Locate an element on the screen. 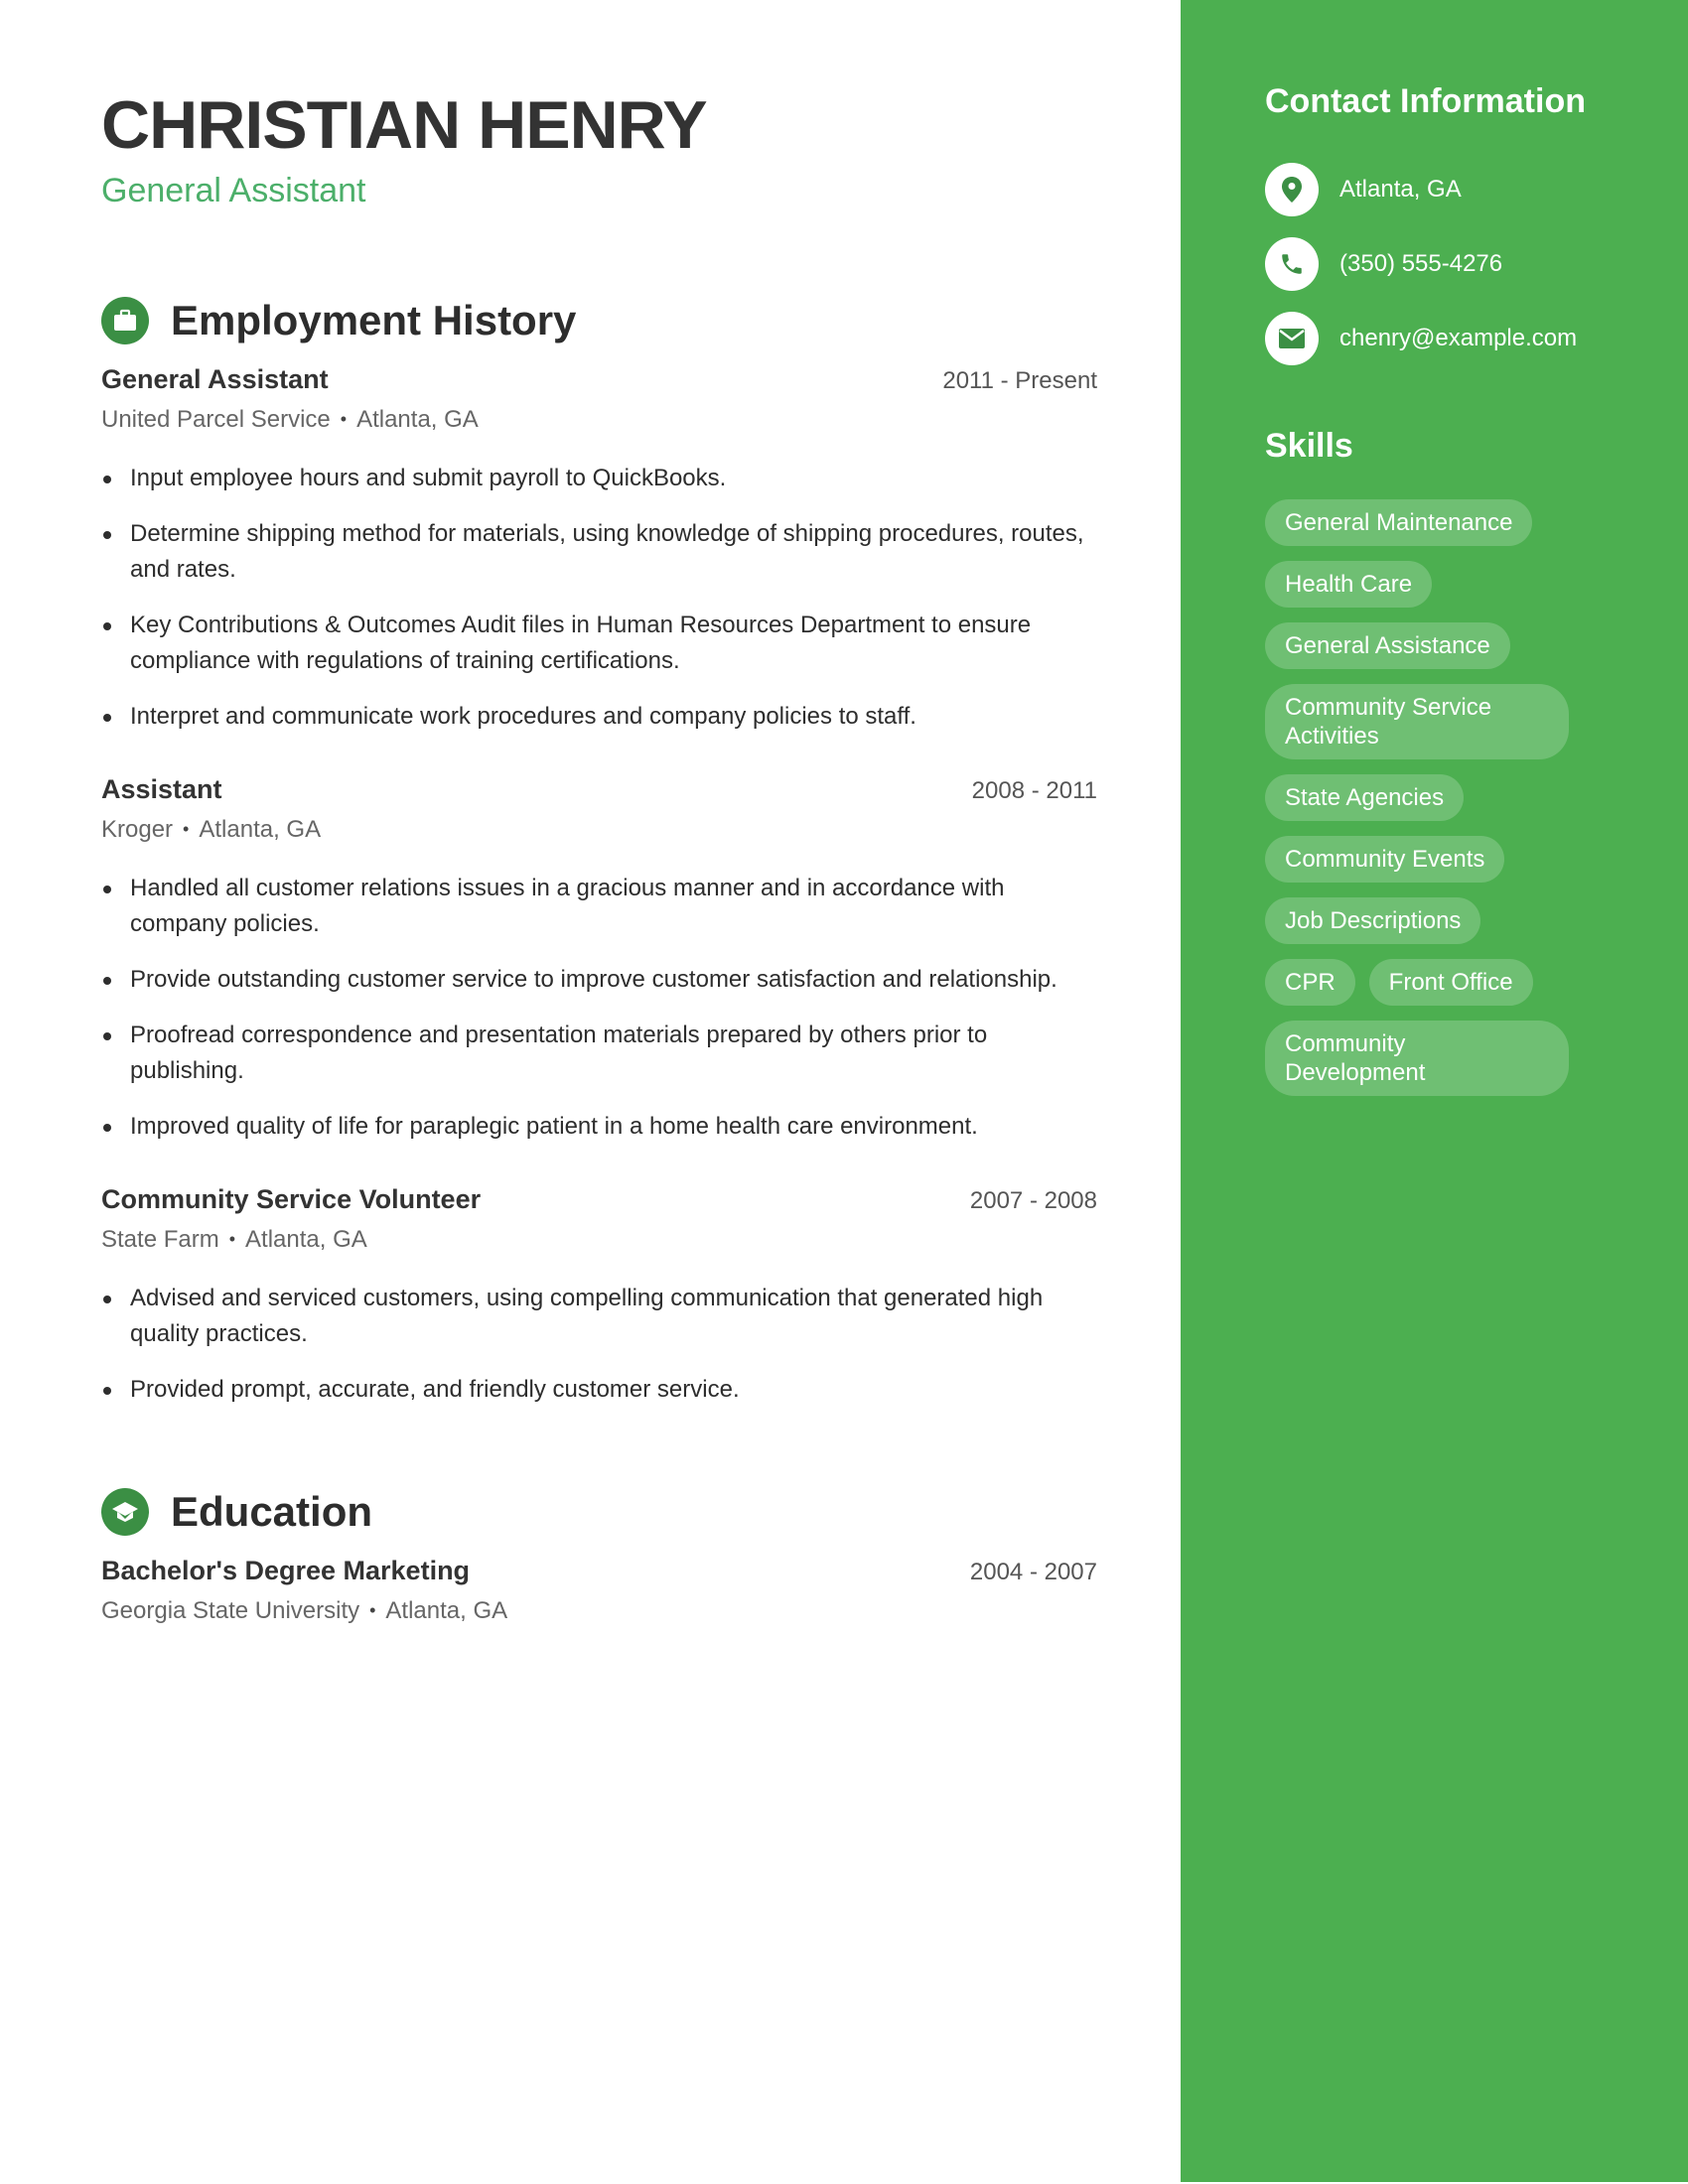  employment-heading: Employment History is located at coordinates (374, 320).